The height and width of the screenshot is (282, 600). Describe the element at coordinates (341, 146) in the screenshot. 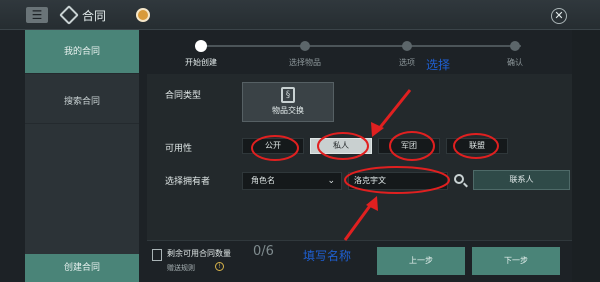

I see `availability-private: 私人` at that location.